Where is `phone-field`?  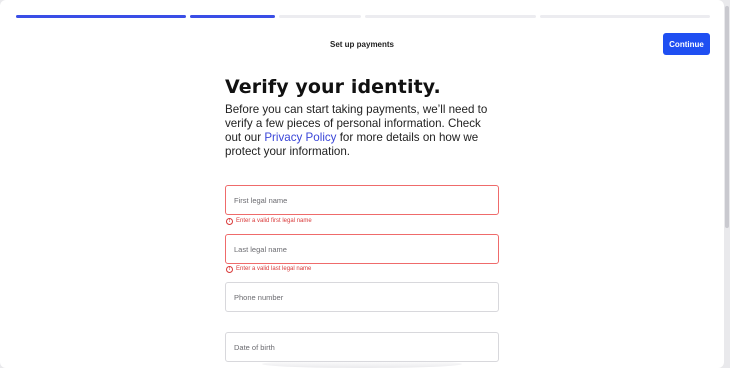
phone-field is located at coordinates (362, 297).